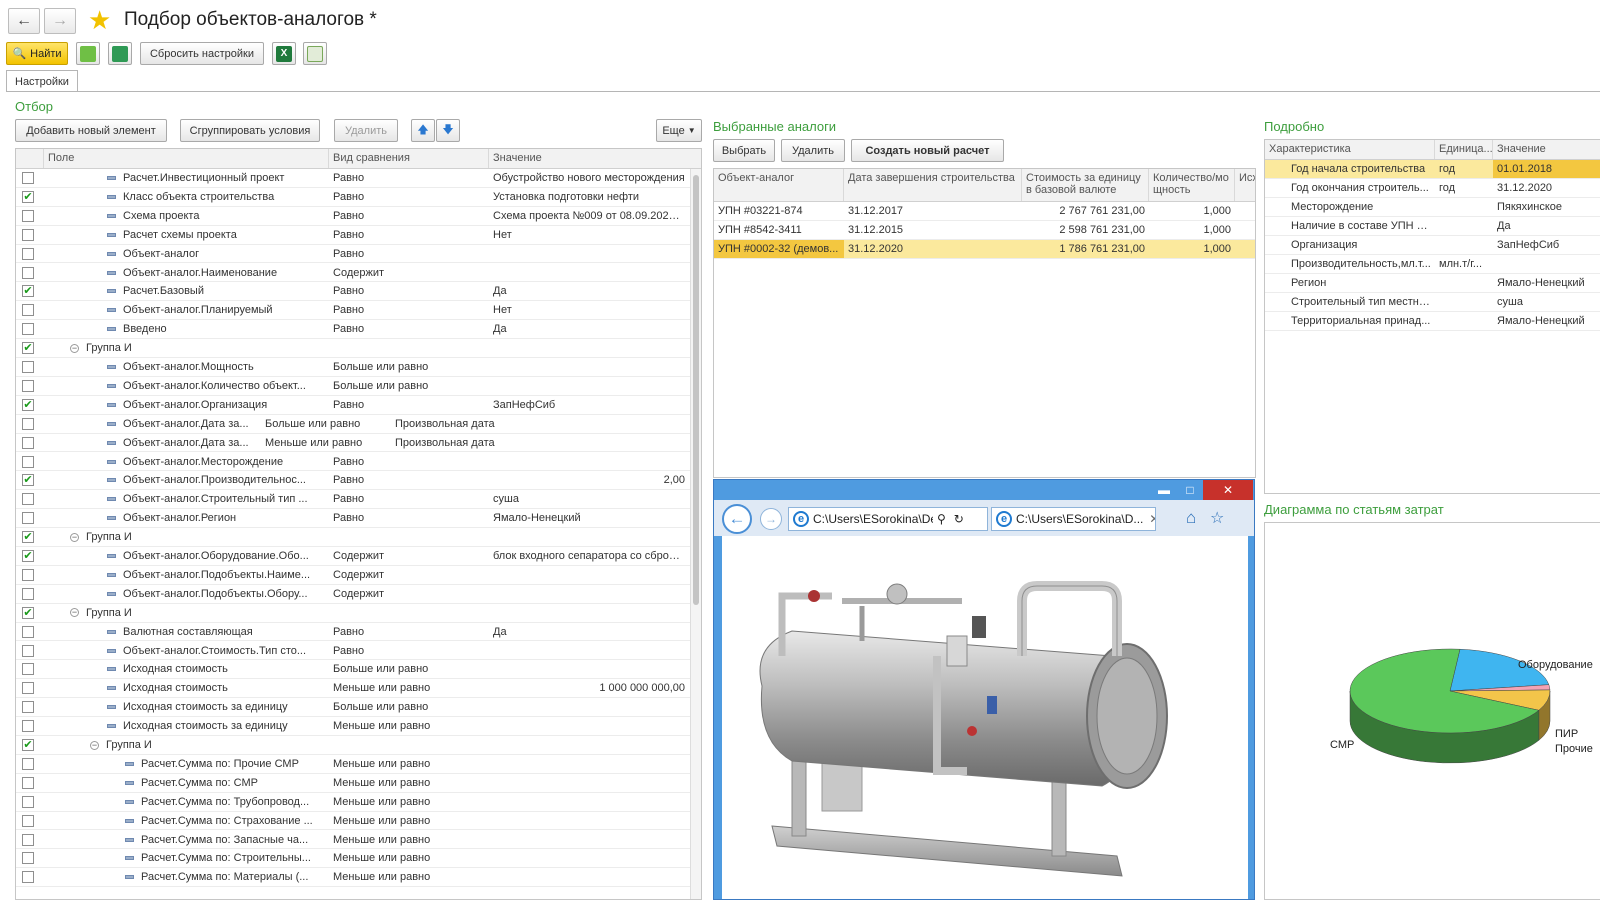 Image resolution: width=1600 pixels, height=900 pixels. Describe the element at coordinates (409, 707) in the screenshot. I see `comparison-type: Больше или равно` at that location.